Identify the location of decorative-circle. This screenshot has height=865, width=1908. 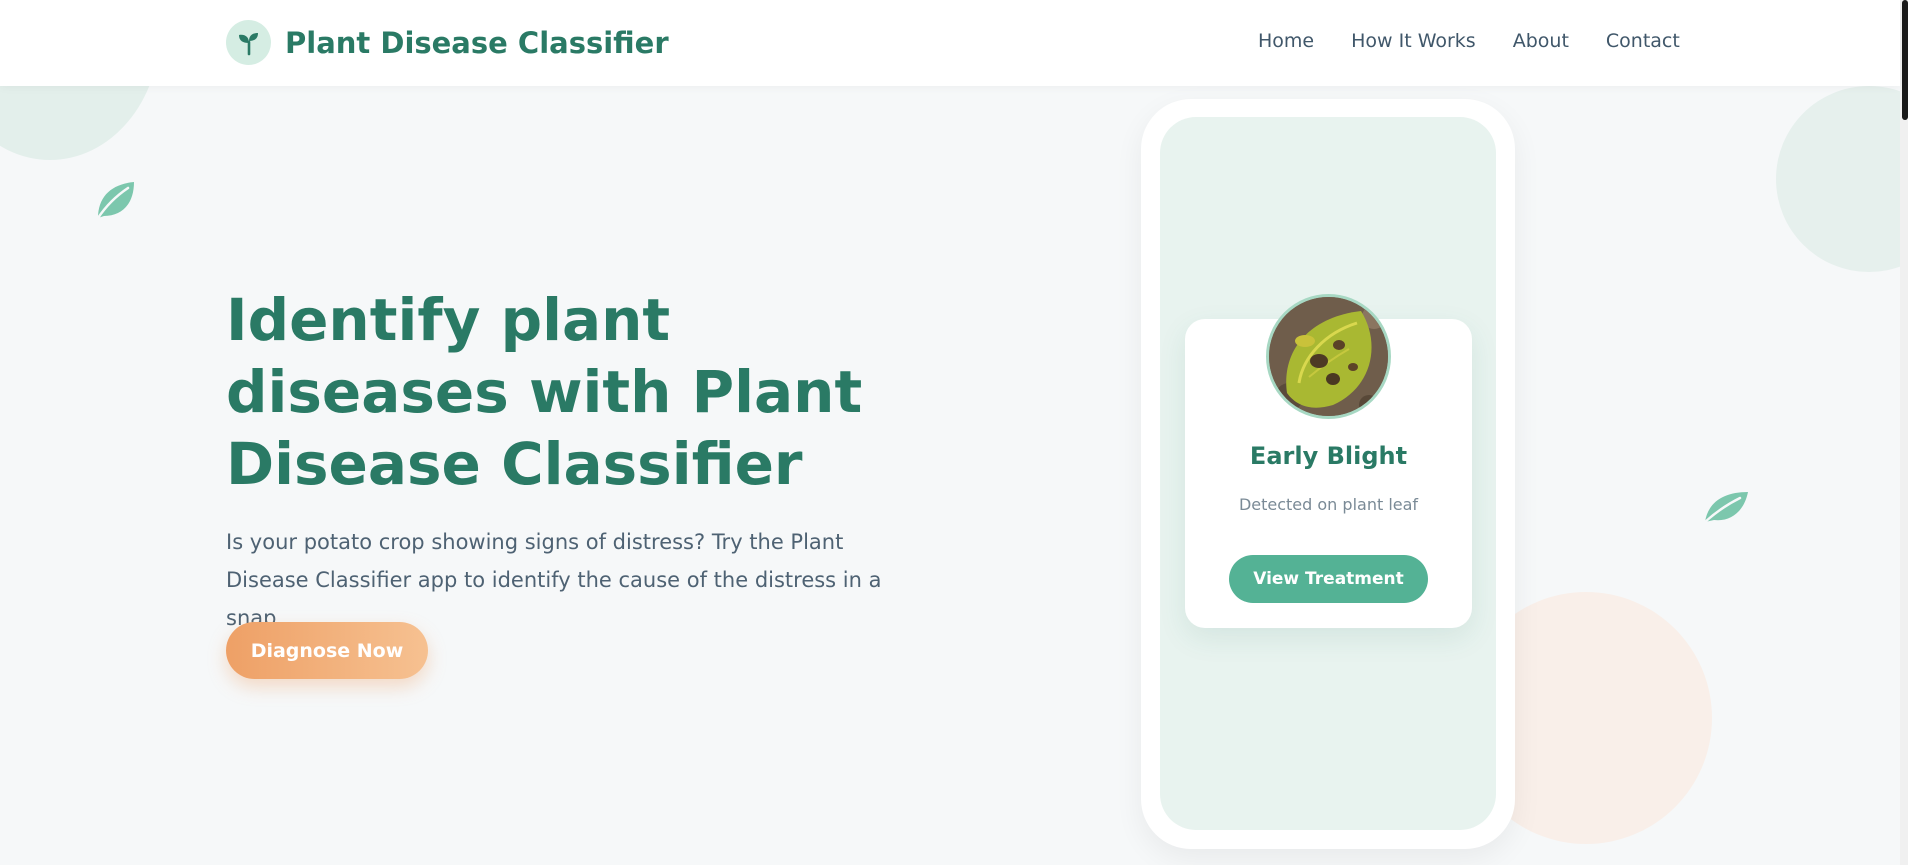
(1842, 179).